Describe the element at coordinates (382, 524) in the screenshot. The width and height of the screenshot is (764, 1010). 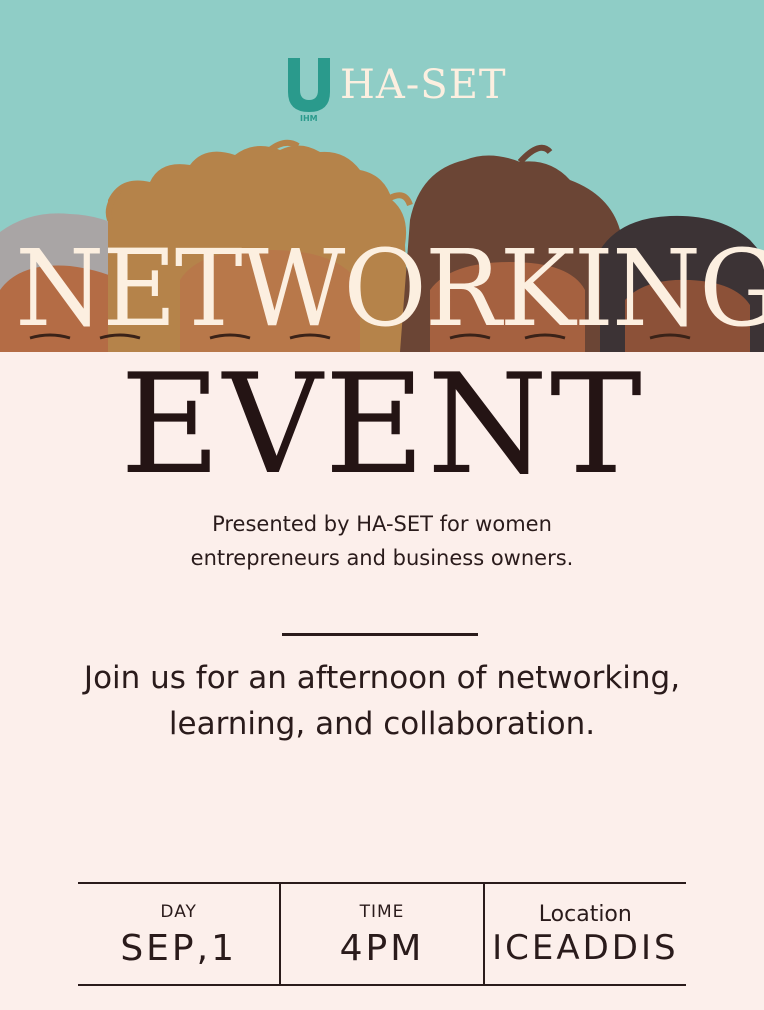
I see `presented-by-line-1: Presented by HA-SET for women` at that location.